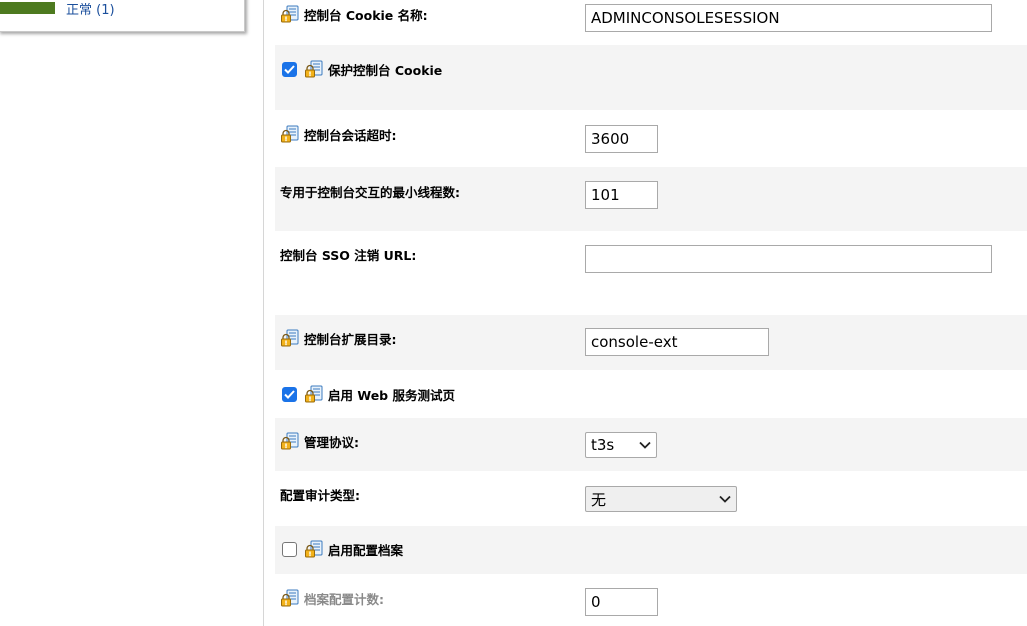 The width and height of the screenshot is (1027, 626). I want to click on session-timeout-input: 3600, so click(621, 139).